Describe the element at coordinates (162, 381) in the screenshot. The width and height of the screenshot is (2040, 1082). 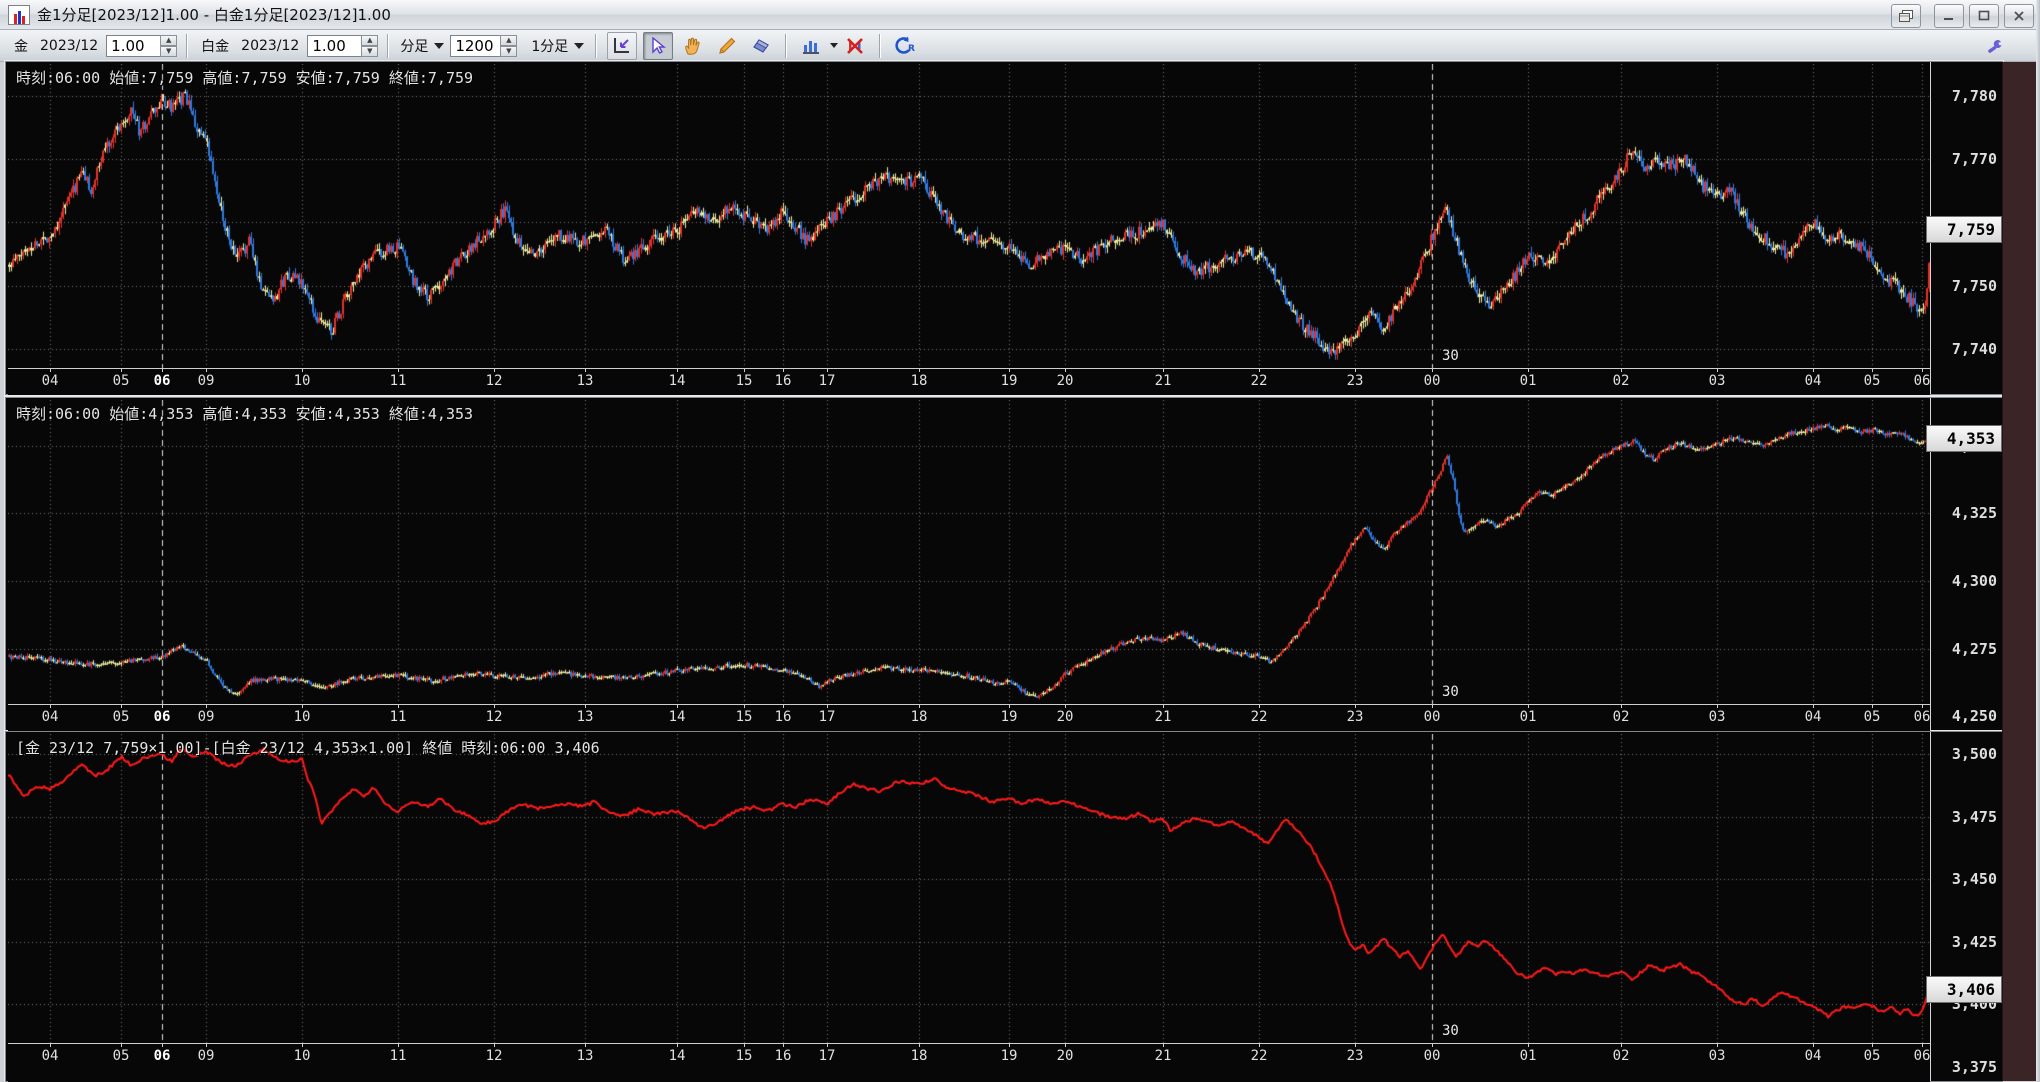
I see `time-axis-label: 06` at that location.